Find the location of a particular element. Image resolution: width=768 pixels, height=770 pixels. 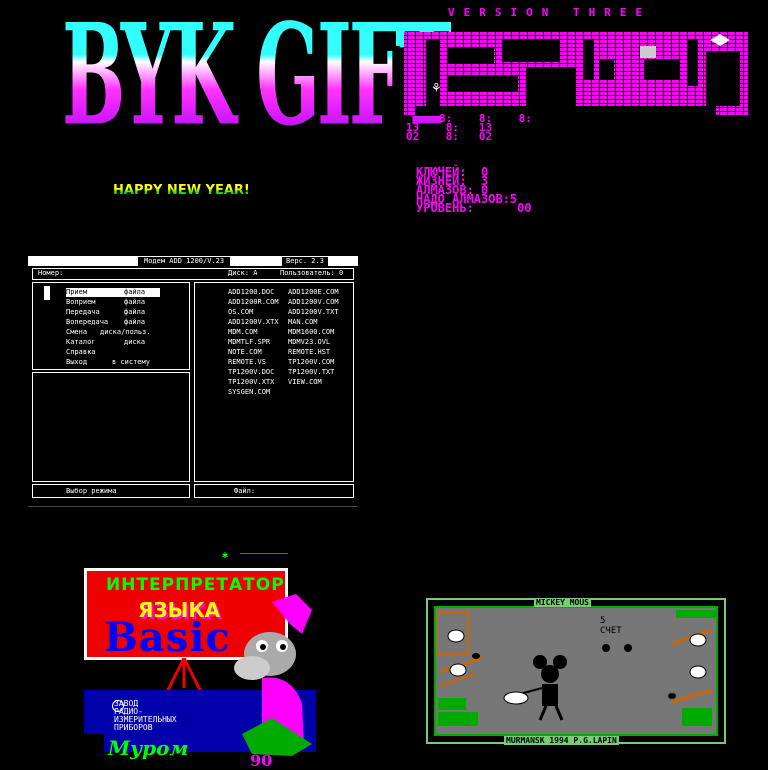

menu-item-re-send: Вопередача файла is located at coordinates (105, 322).